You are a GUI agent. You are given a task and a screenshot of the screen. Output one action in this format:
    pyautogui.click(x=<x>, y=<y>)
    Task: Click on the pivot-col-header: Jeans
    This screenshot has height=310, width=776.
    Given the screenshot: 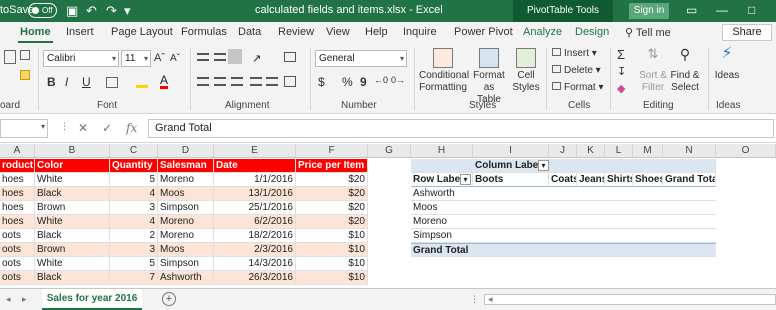 What is the action you would take?
    pyautogui.click(x=591, y=180)
    